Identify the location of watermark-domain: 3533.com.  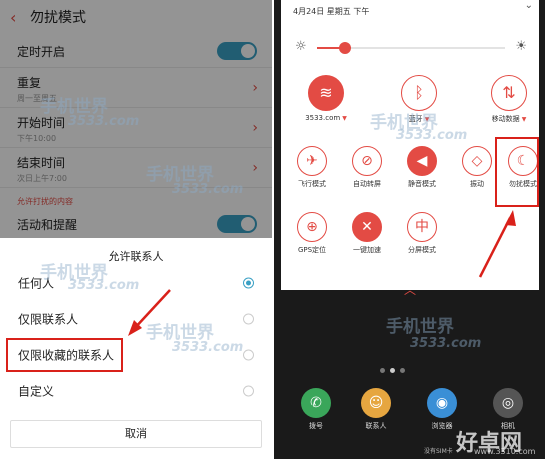
(446, 343).